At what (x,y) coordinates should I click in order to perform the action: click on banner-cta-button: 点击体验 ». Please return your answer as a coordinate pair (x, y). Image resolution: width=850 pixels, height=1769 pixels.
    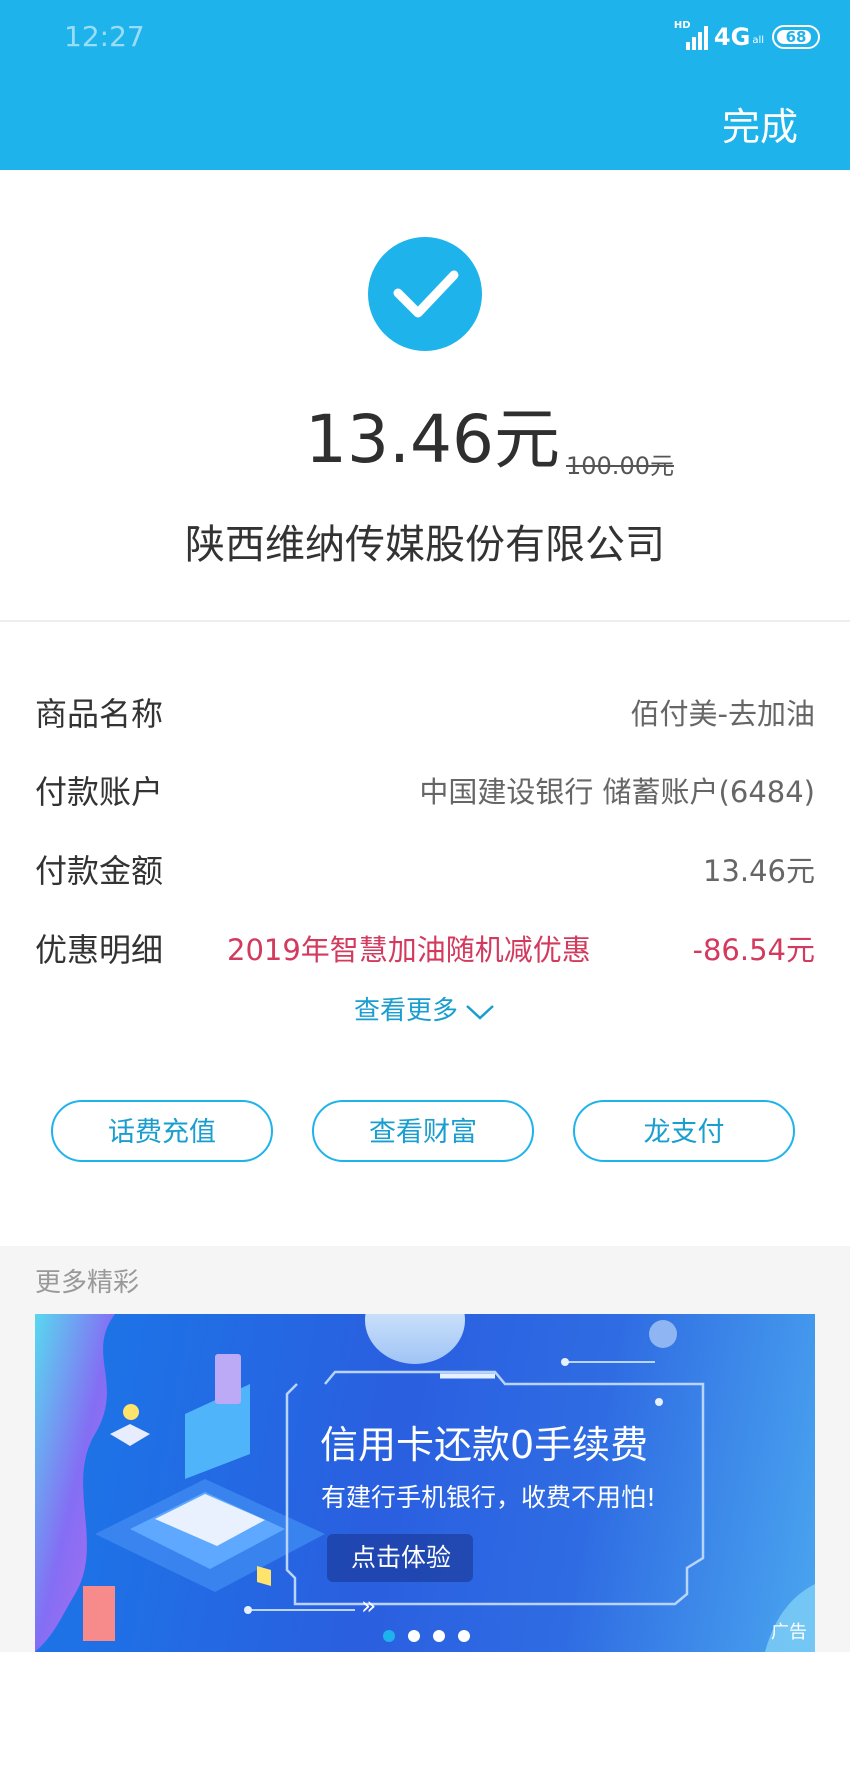
    Looking at the image, I should click on (400, 1577).